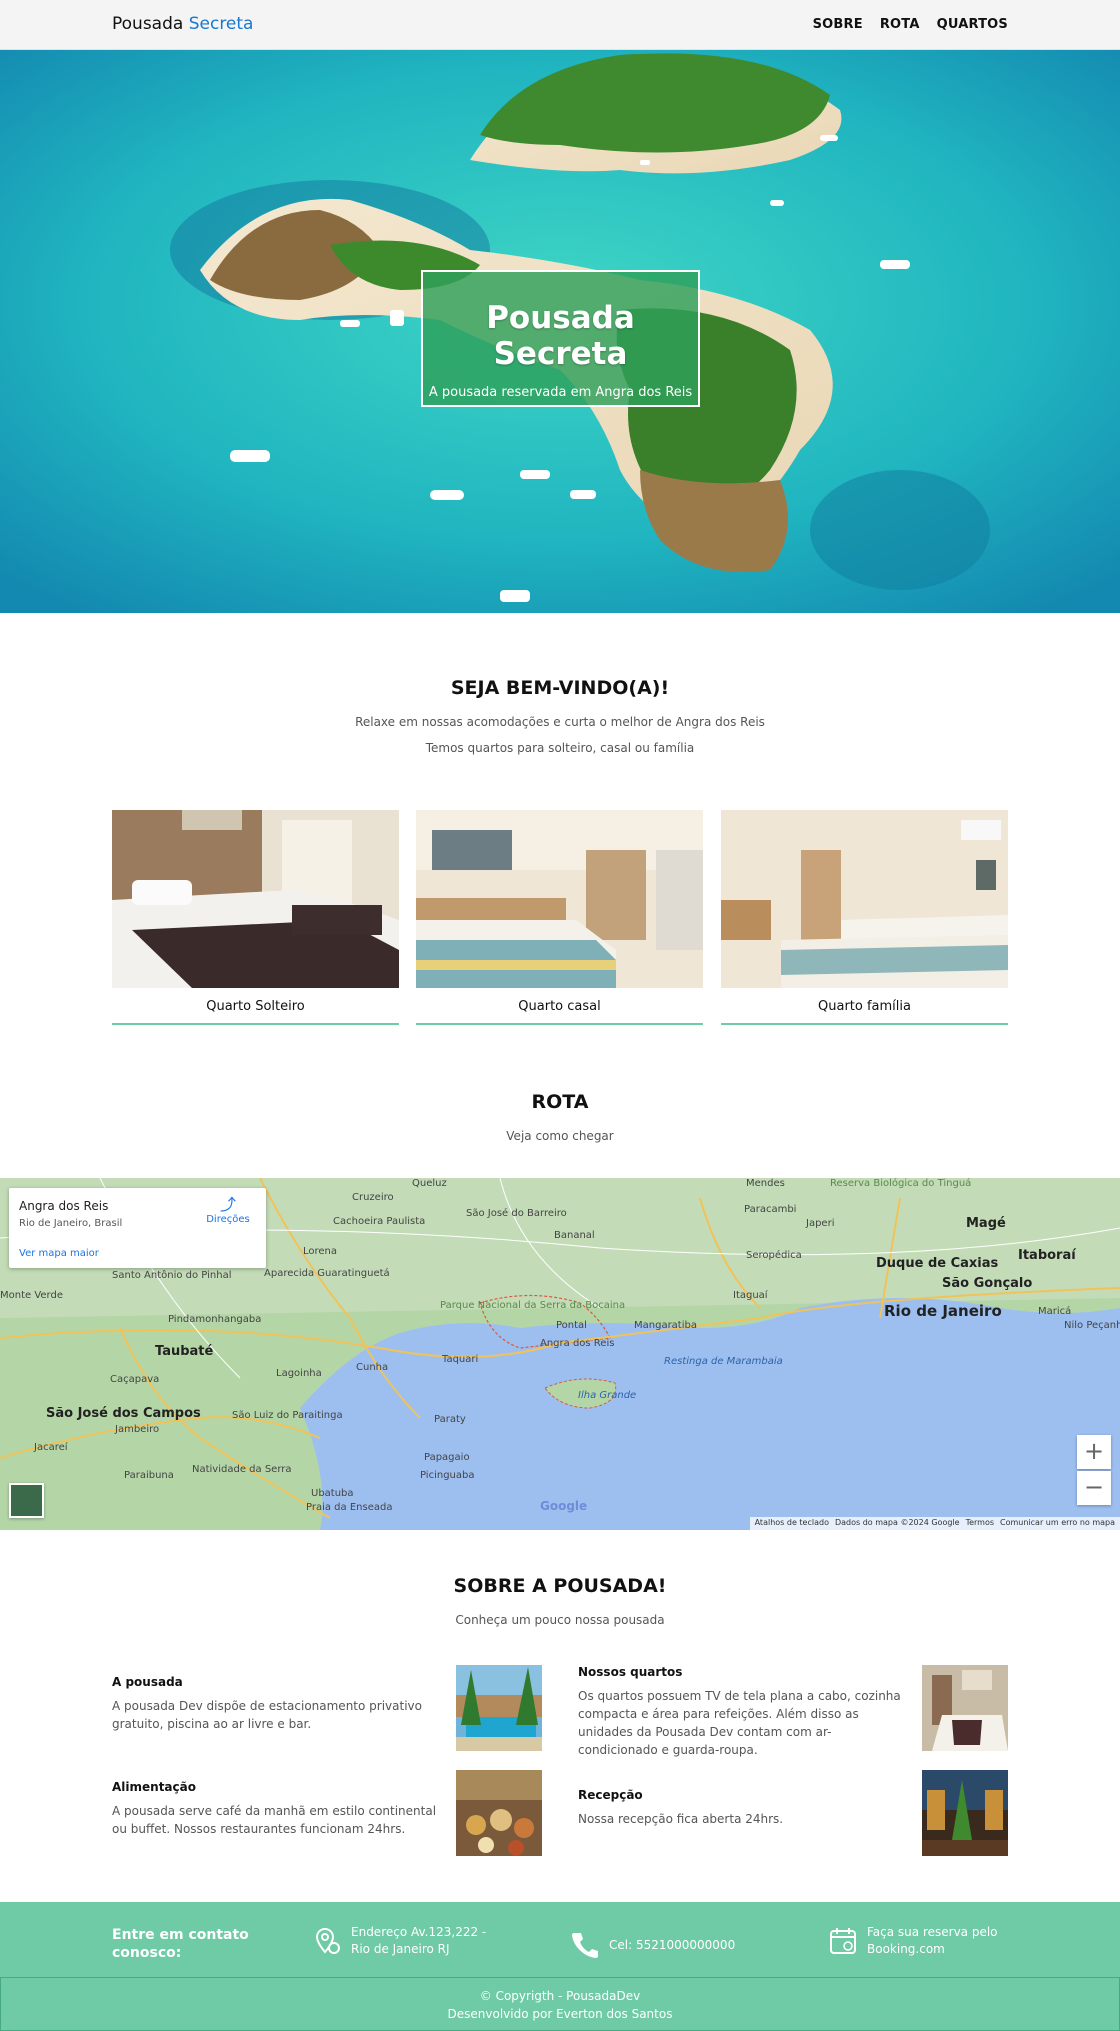  I want to click on map-label-praia-enseada: Praia da Enseada, so click(349, 1507).